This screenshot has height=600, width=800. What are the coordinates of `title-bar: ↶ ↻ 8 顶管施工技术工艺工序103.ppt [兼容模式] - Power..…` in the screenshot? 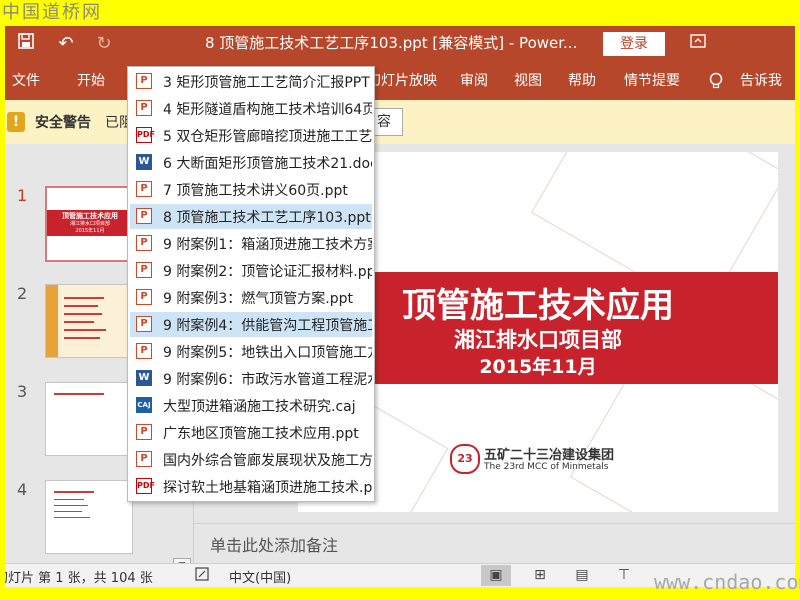 It's located at (400, 44).